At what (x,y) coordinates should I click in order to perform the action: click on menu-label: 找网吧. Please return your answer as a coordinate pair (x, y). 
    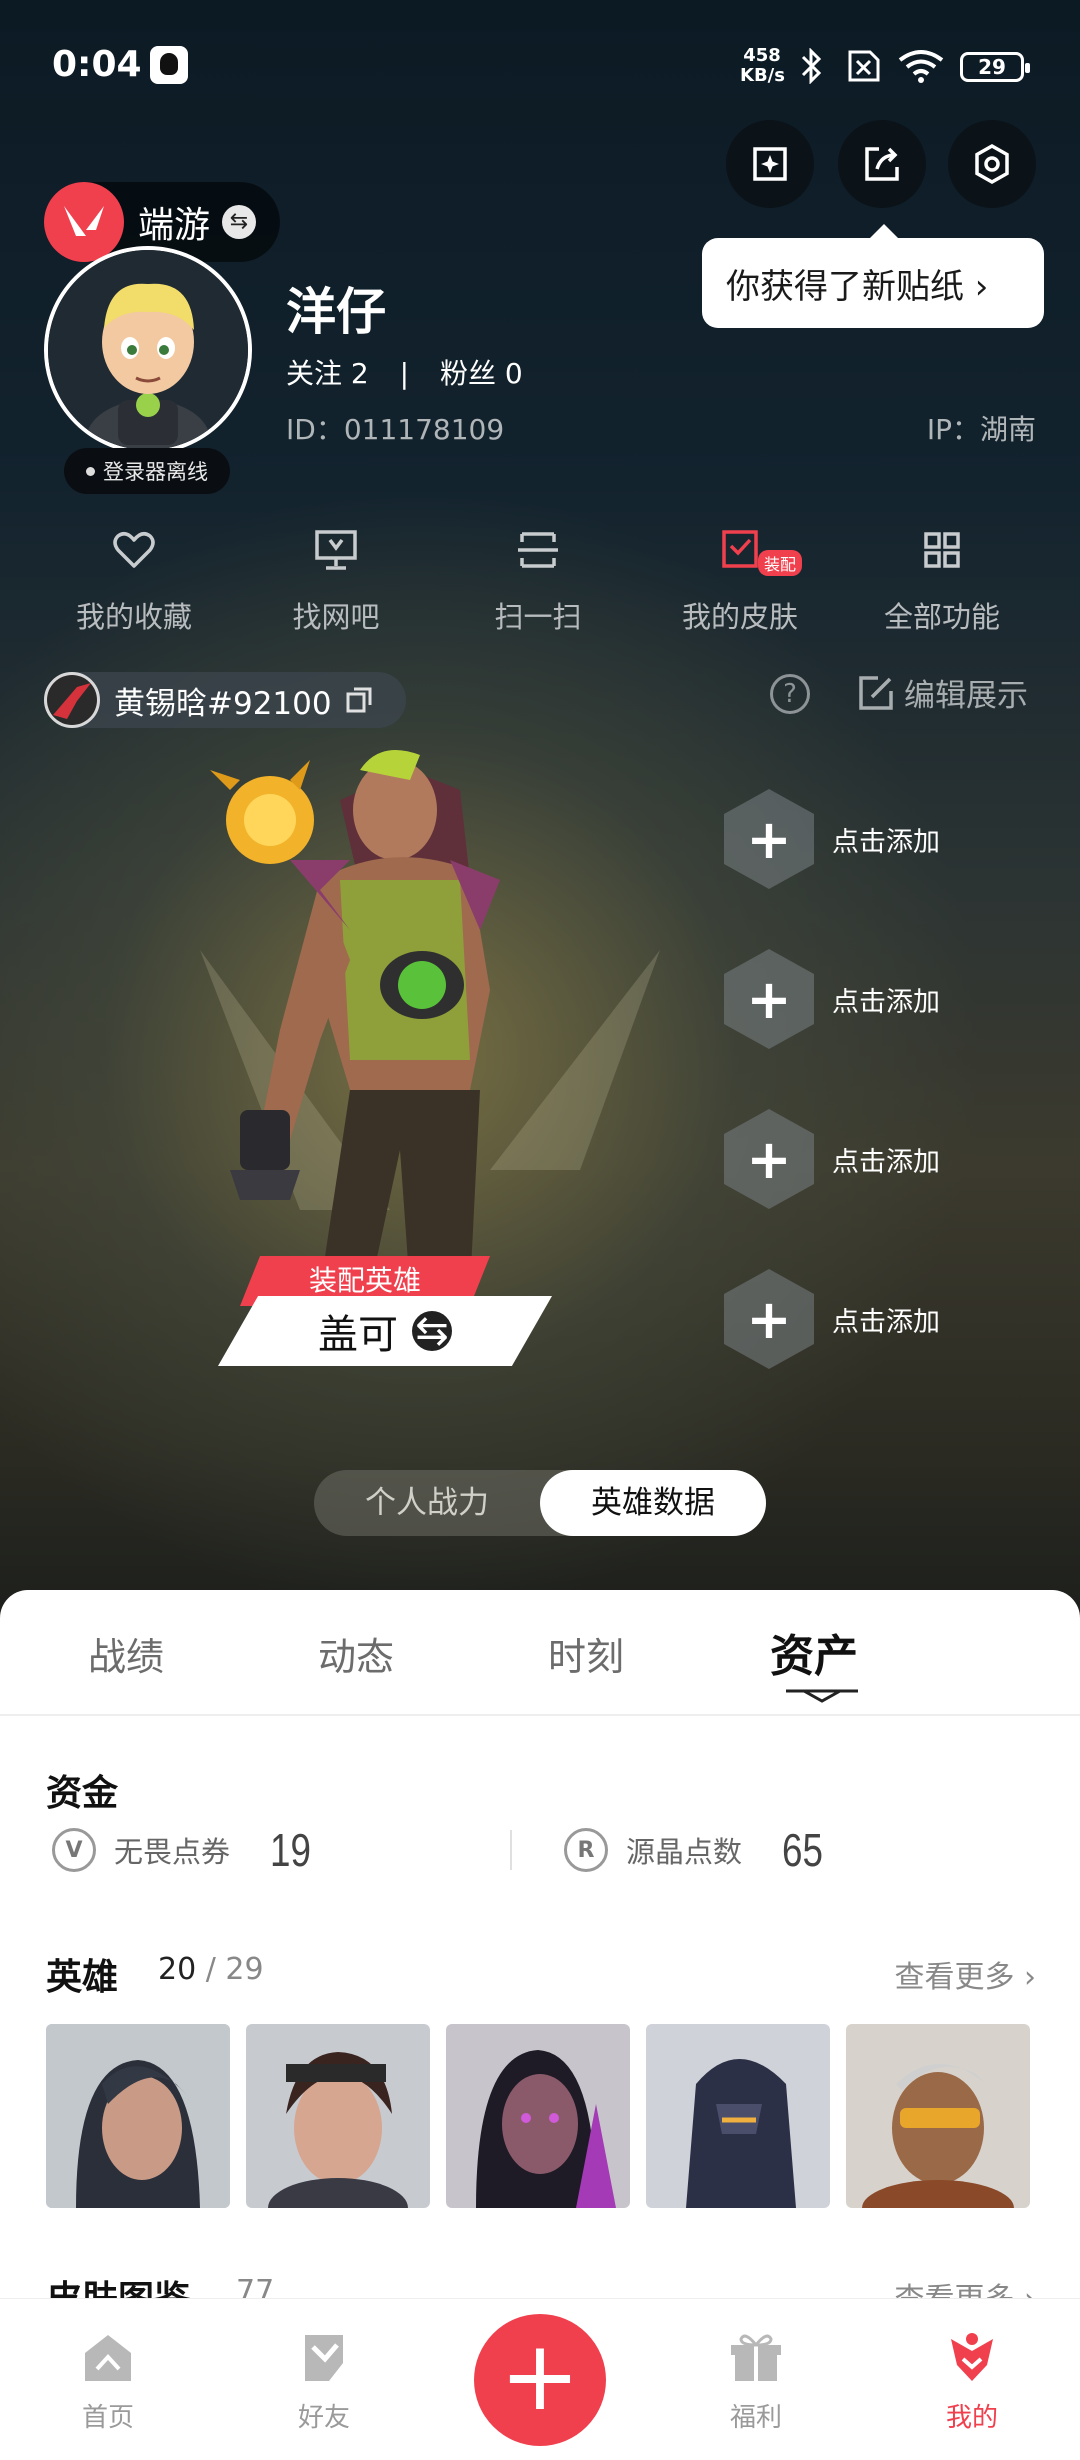
    Looking at the image, I should click on (336, 617).